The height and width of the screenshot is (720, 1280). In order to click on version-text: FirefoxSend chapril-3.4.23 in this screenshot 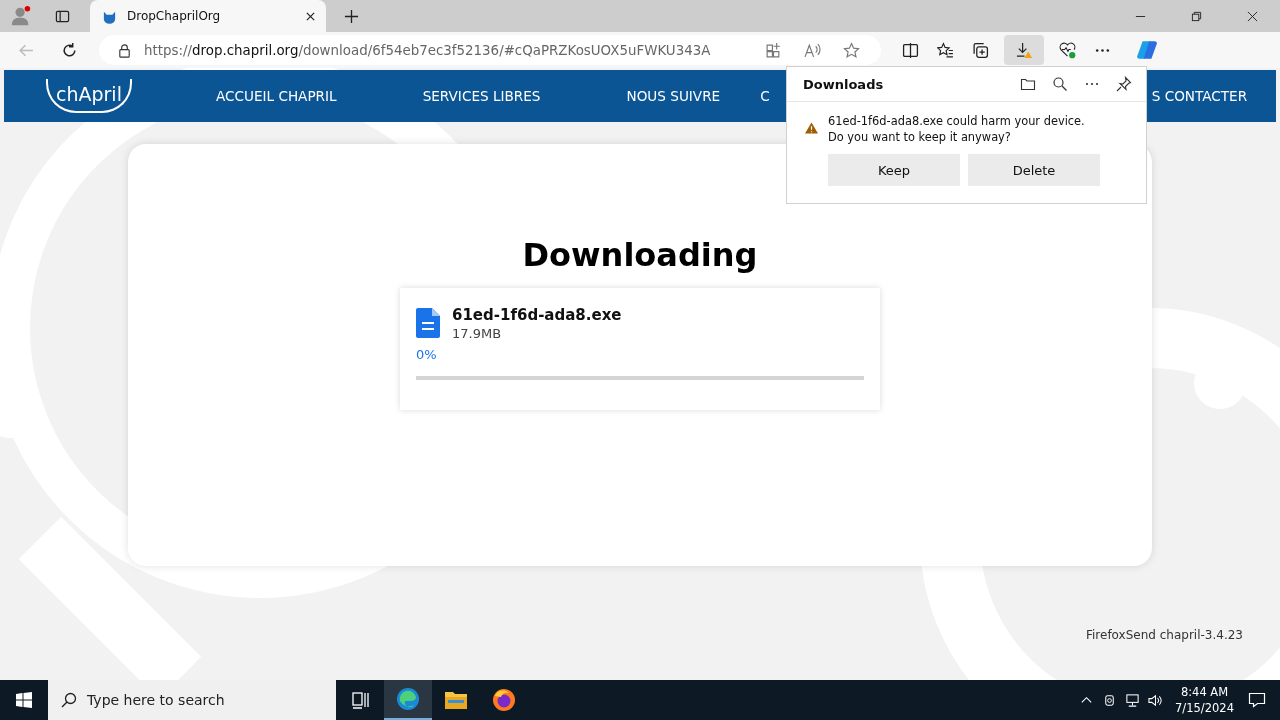, I will do `click(1164, 635)`.